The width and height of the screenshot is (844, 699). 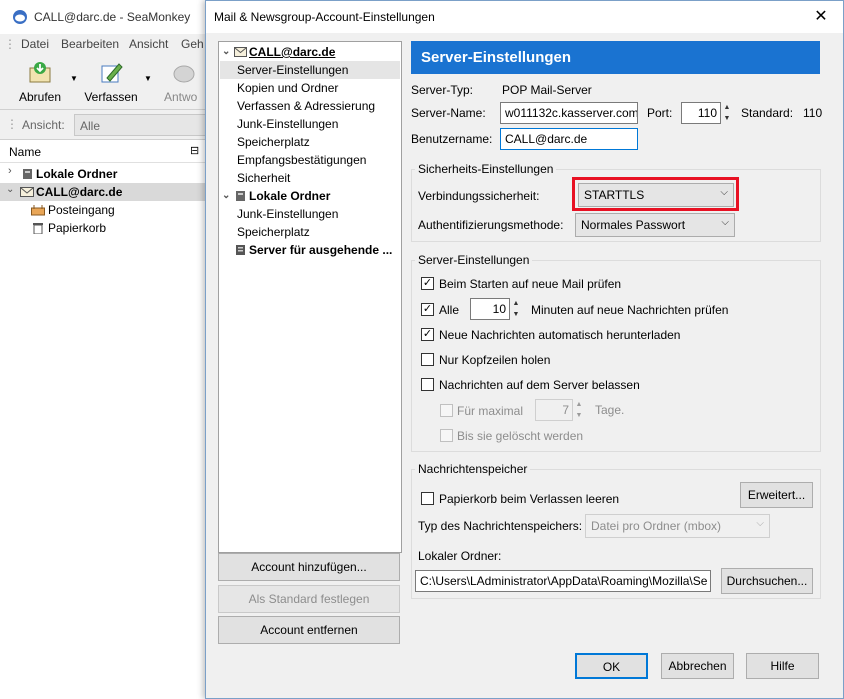 I want to click on folder-column-header: Name ⊟, so click(x=105, y=152).